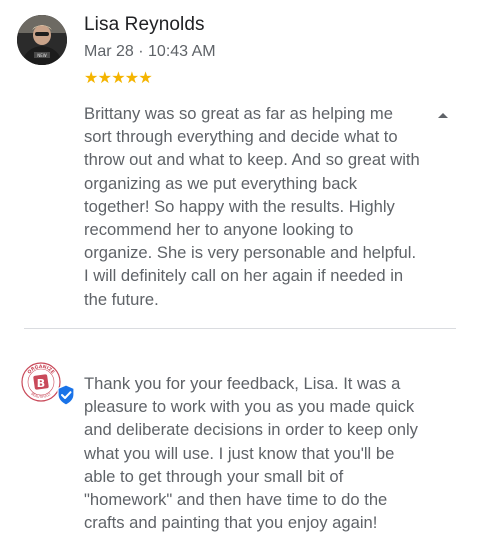 The image size is (480, 560). I want to click on svg-text: B, so click(41, 383).